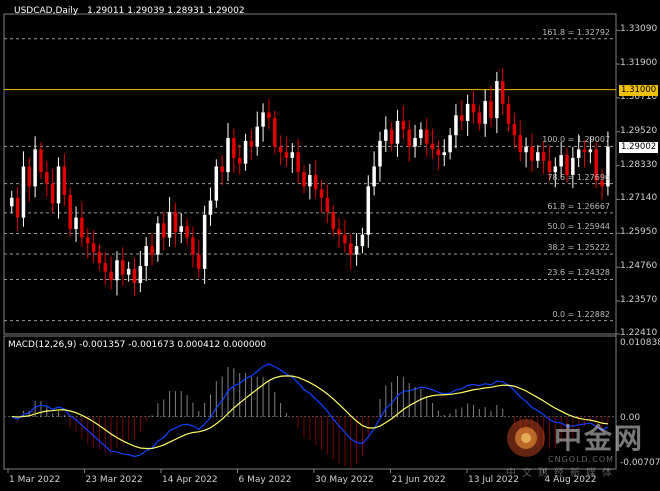  What do you see at coordinates (639, 164) in the screenshot?
I see `price-axis-label: 1.28330` at bounding box center [639, 164].